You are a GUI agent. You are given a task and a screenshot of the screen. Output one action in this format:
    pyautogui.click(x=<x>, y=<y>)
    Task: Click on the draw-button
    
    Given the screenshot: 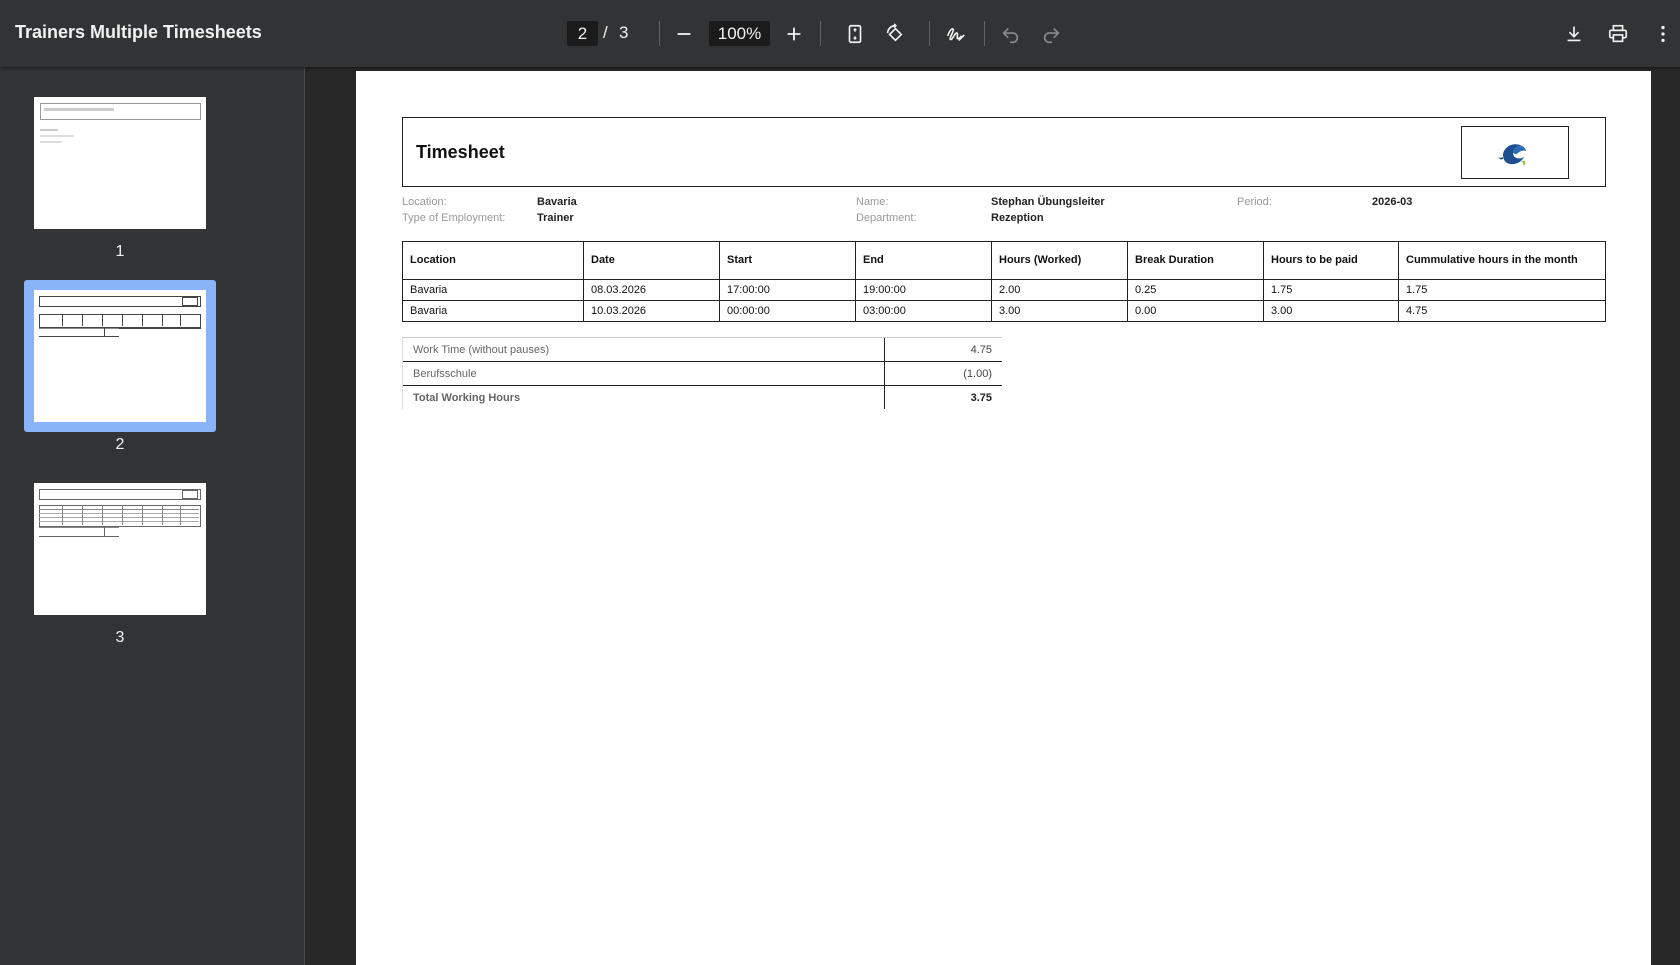 What is the action you would take?
    pyautogui.click(x=956, y=34)
    